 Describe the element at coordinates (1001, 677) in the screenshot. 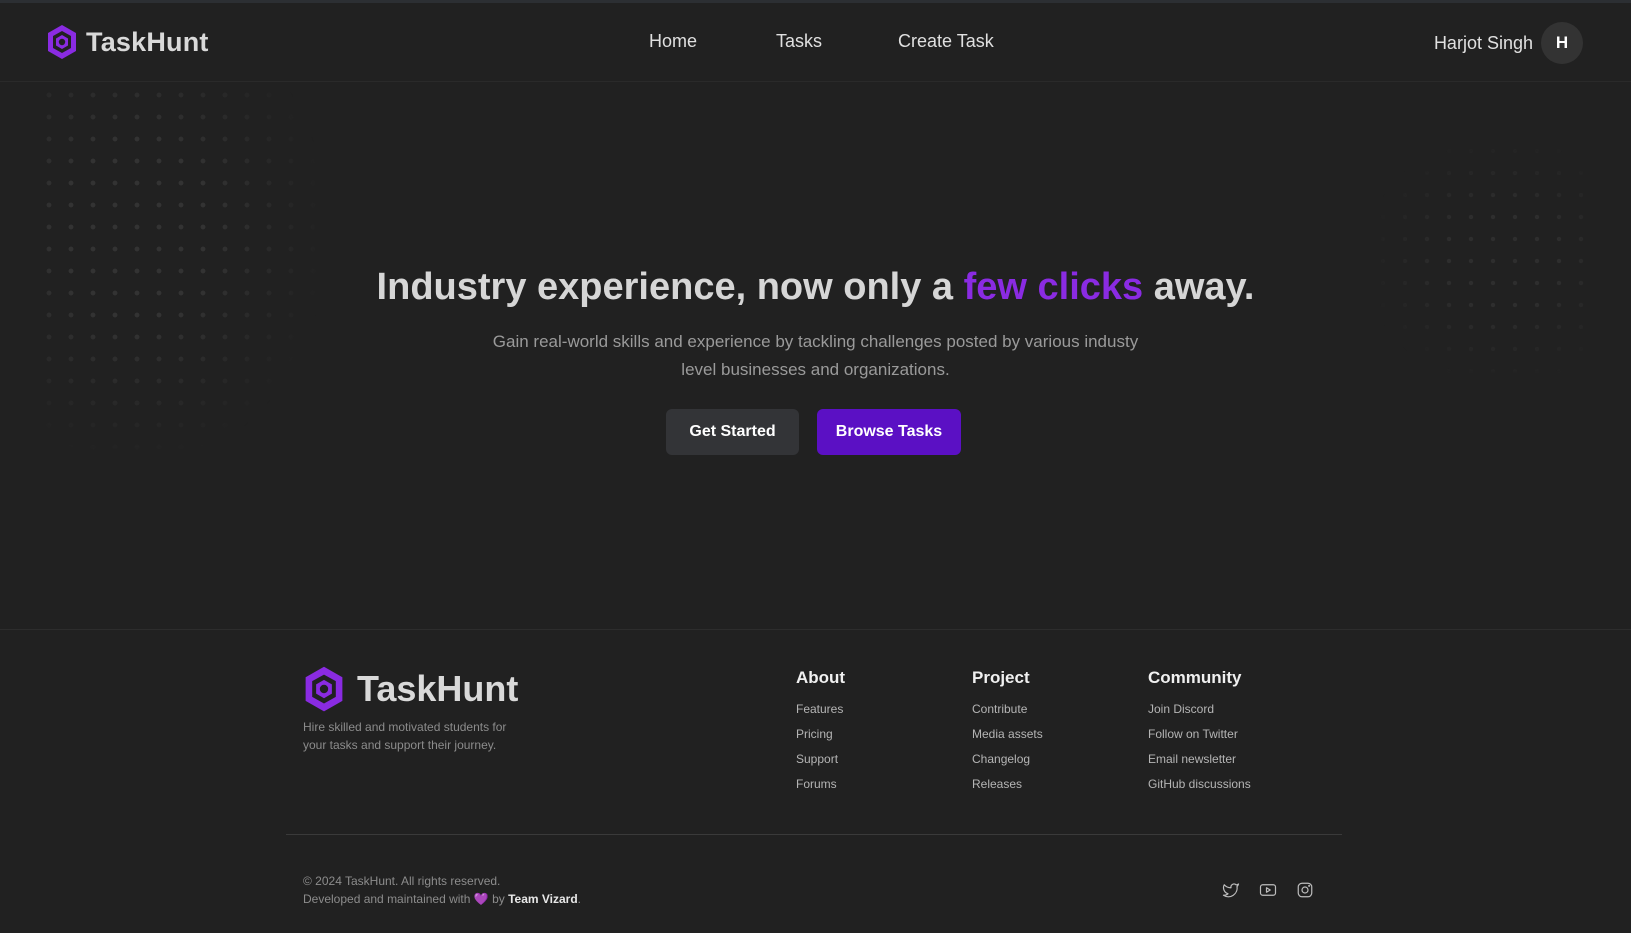

I see `footer-column-title: Project` at that location.